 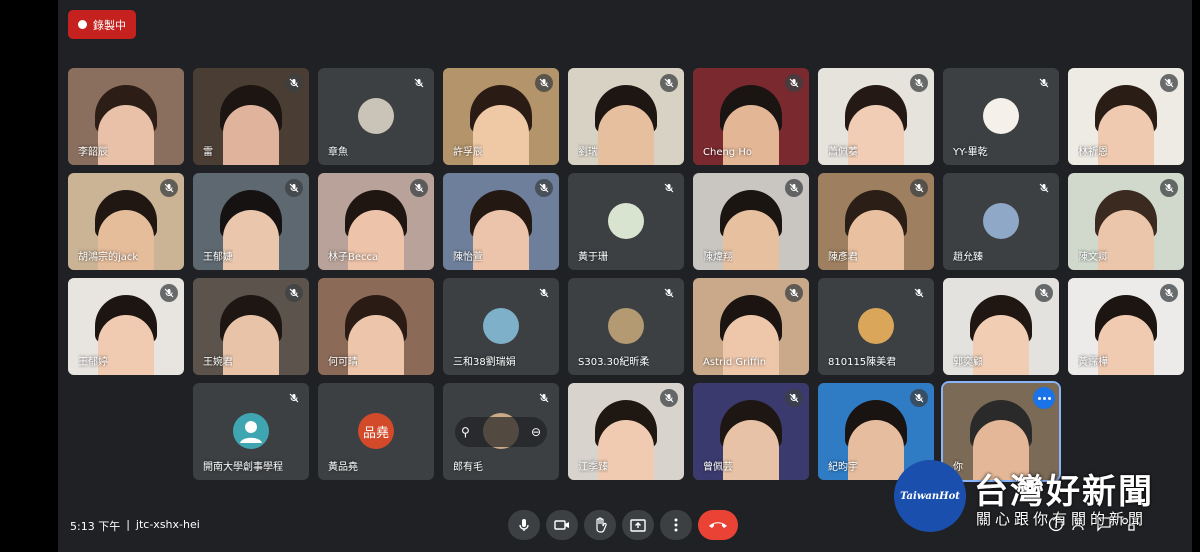 I want to click on logo-title: 台灣好新聞, so click(x=1064, y=492).